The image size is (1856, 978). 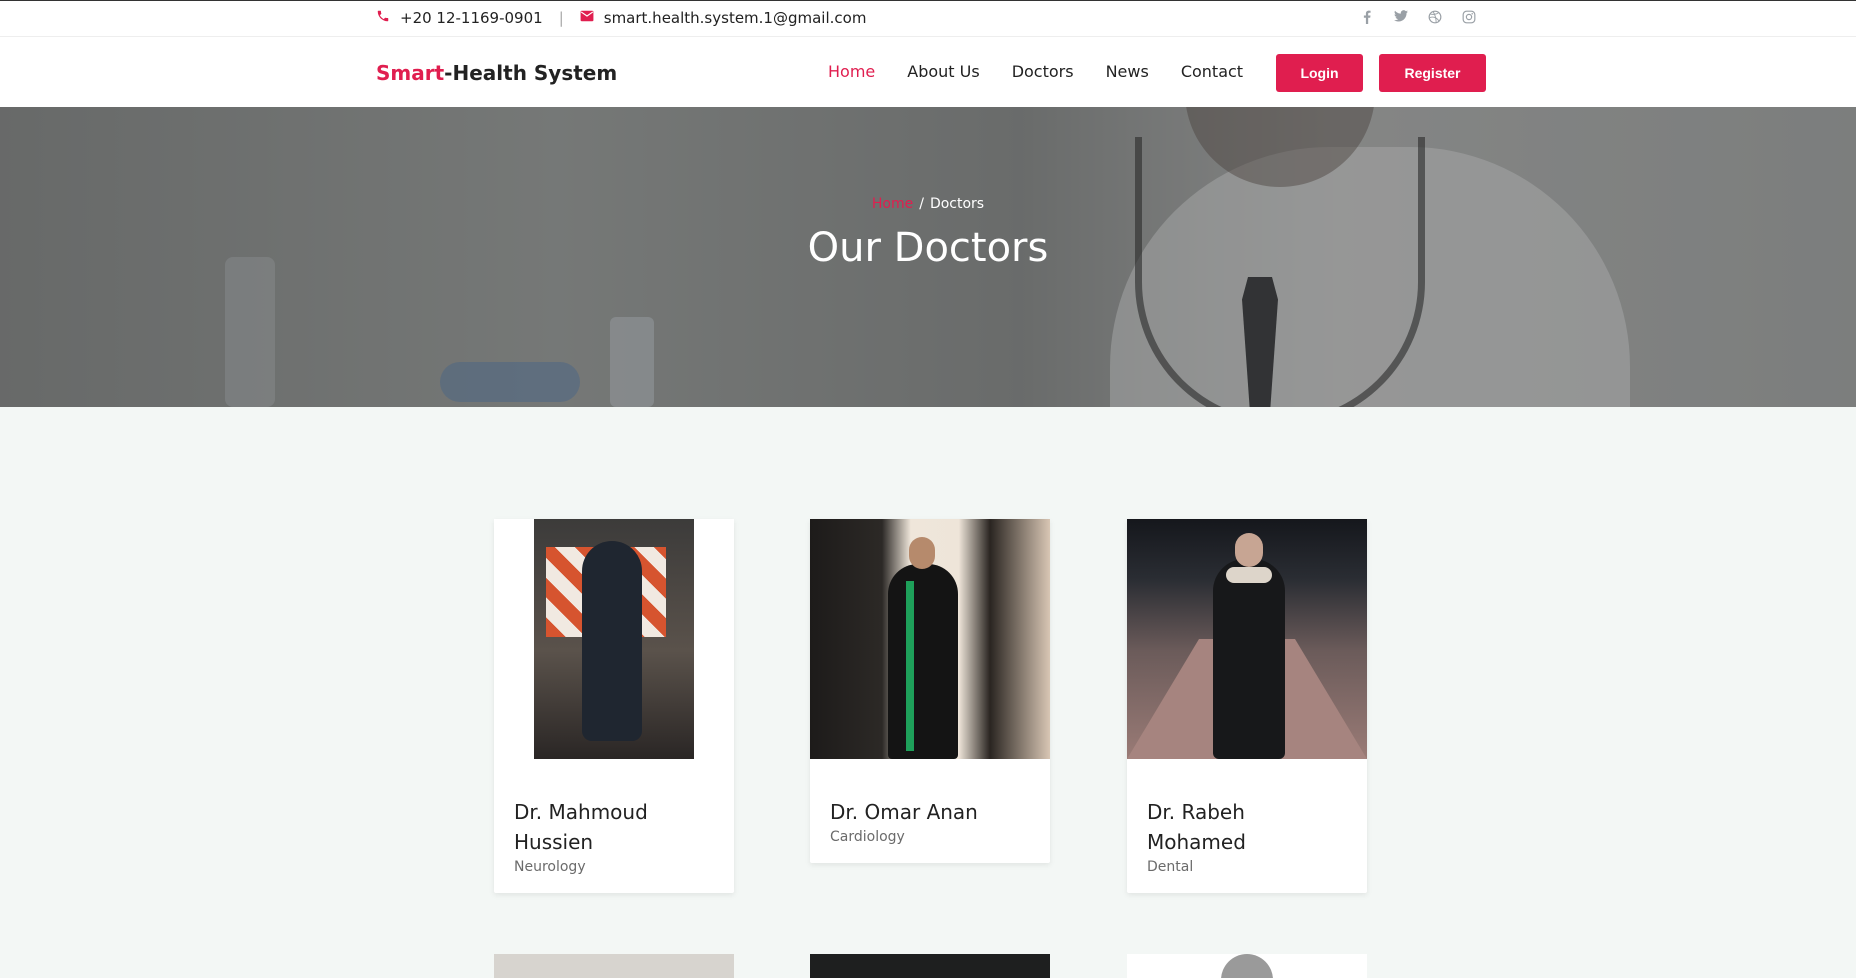 I want to click on doctor-card: Dr. Mahmoud Hussien Neurology, so click(x=614, y=706).